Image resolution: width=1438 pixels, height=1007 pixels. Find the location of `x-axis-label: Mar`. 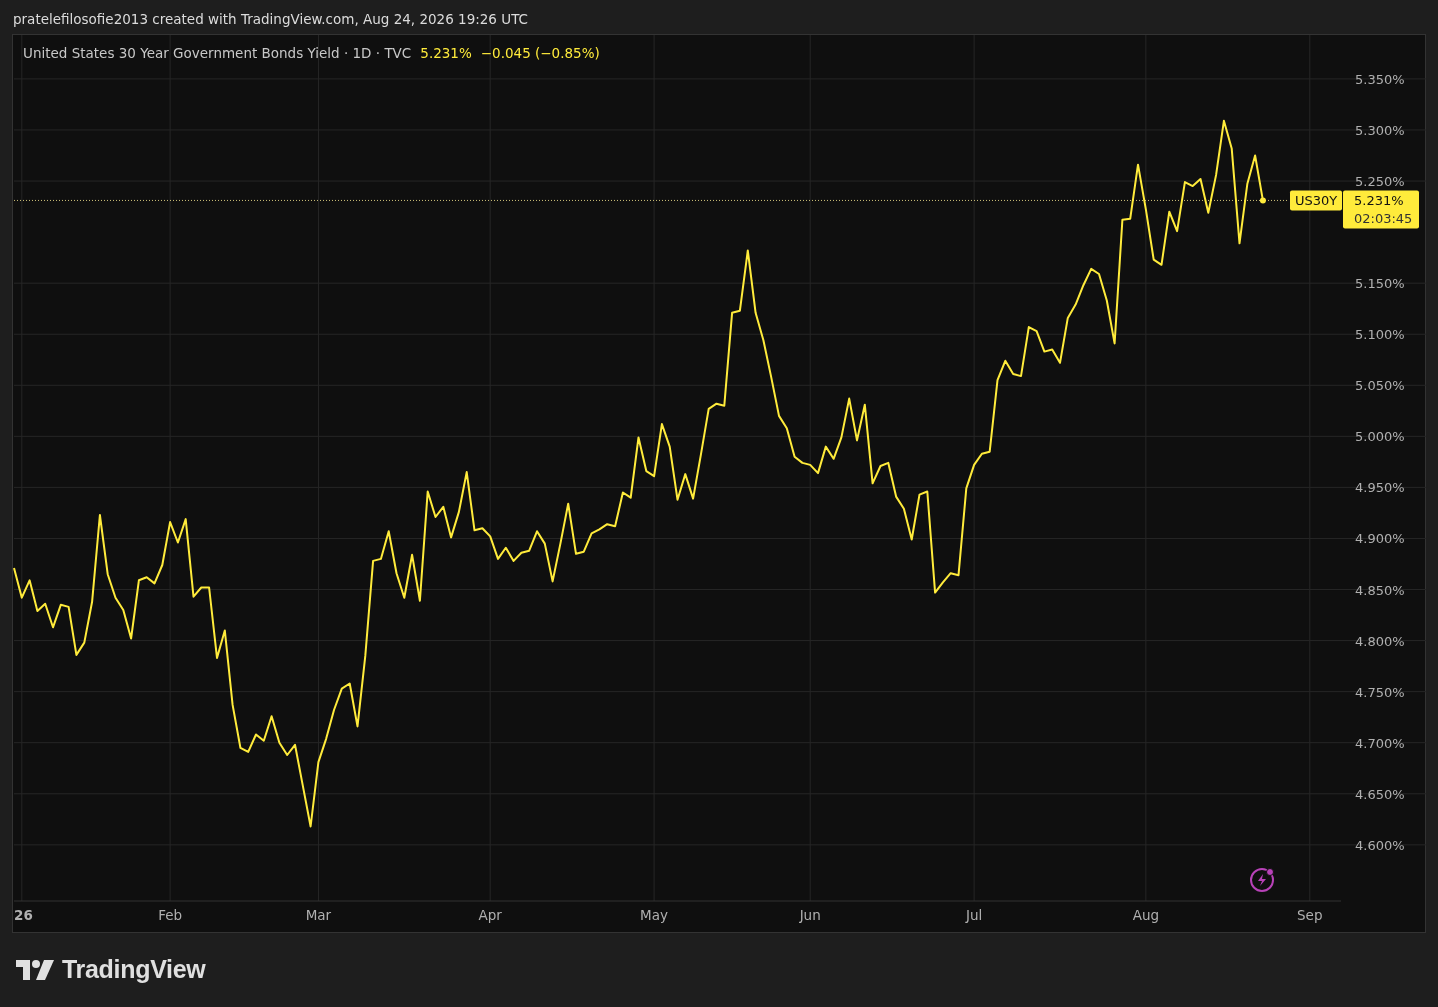

x-axis-label: Mar is located at coordinates (318, 915).